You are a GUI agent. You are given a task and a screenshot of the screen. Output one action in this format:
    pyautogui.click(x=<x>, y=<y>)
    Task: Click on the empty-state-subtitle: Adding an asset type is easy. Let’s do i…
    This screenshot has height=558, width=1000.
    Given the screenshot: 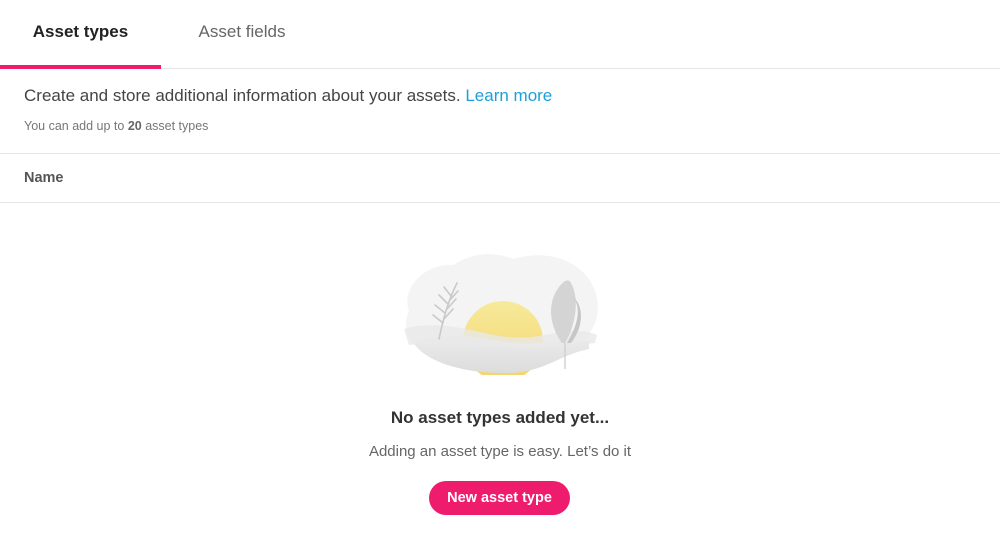 What is the action you would take?
    pyautogui.click(x=500, y=451)
    